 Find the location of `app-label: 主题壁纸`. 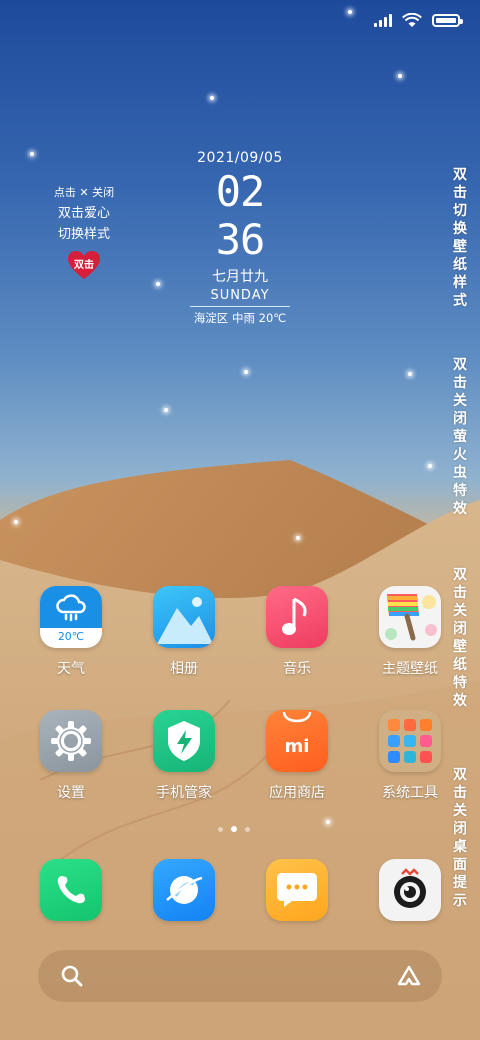

app-label: 主题壁纸 is located at coordinates (410, 669).